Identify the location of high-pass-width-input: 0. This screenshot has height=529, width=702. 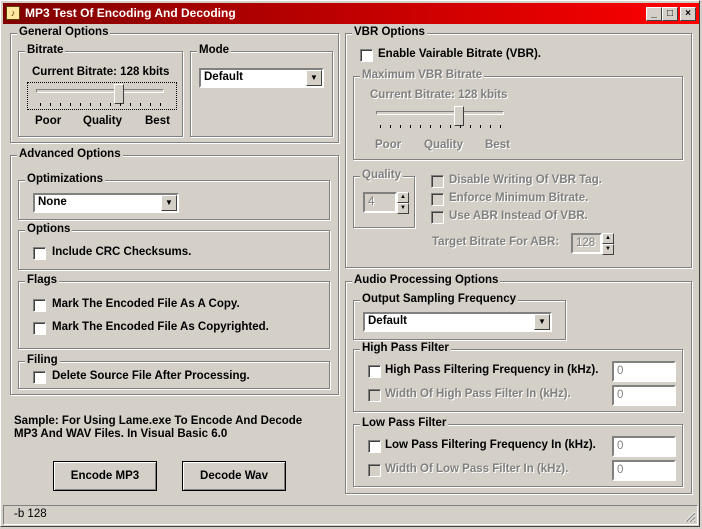
(644, 395).